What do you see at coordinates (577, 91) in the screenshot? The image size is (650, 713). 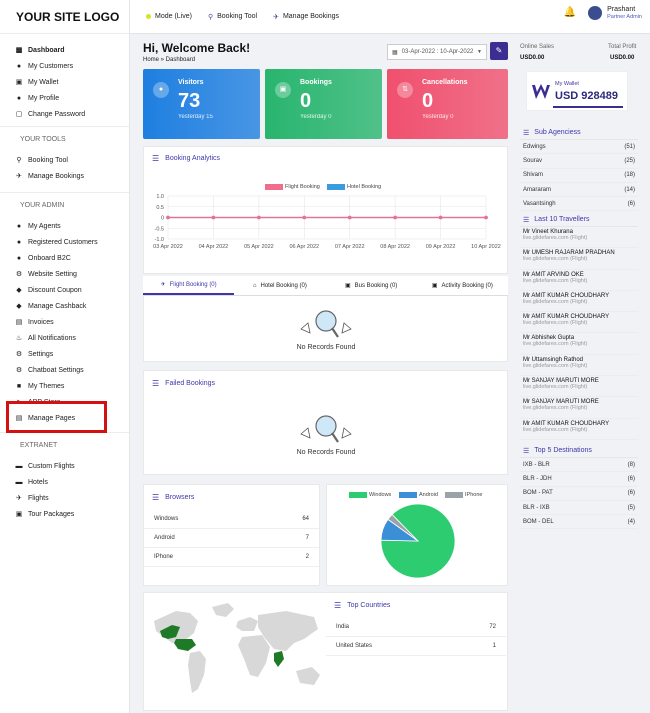 I see `wallet-card: My Wallet USD 928489` at bounding box center [577, 91].